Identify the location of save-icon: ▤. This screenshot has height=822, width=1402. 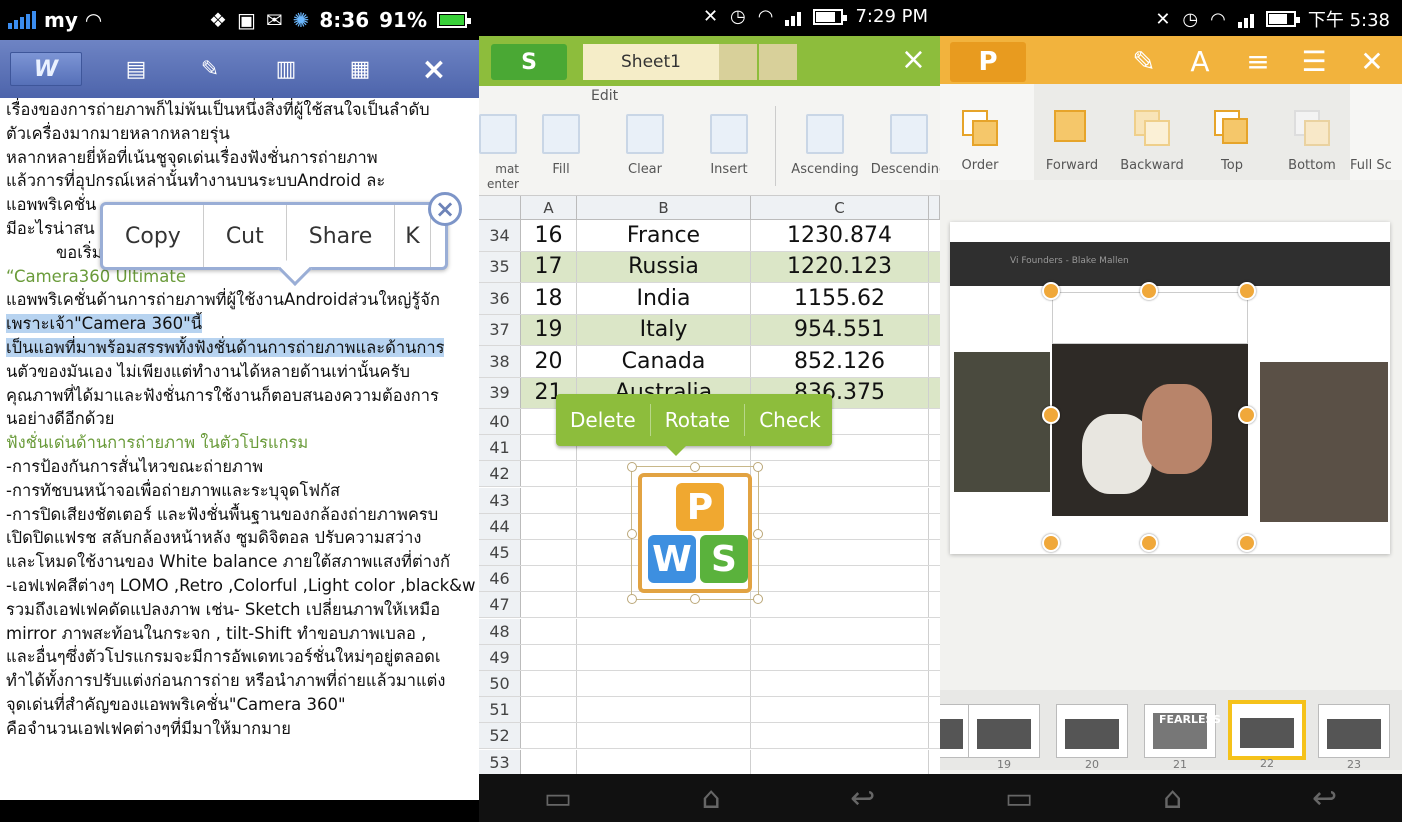
(136, 69).